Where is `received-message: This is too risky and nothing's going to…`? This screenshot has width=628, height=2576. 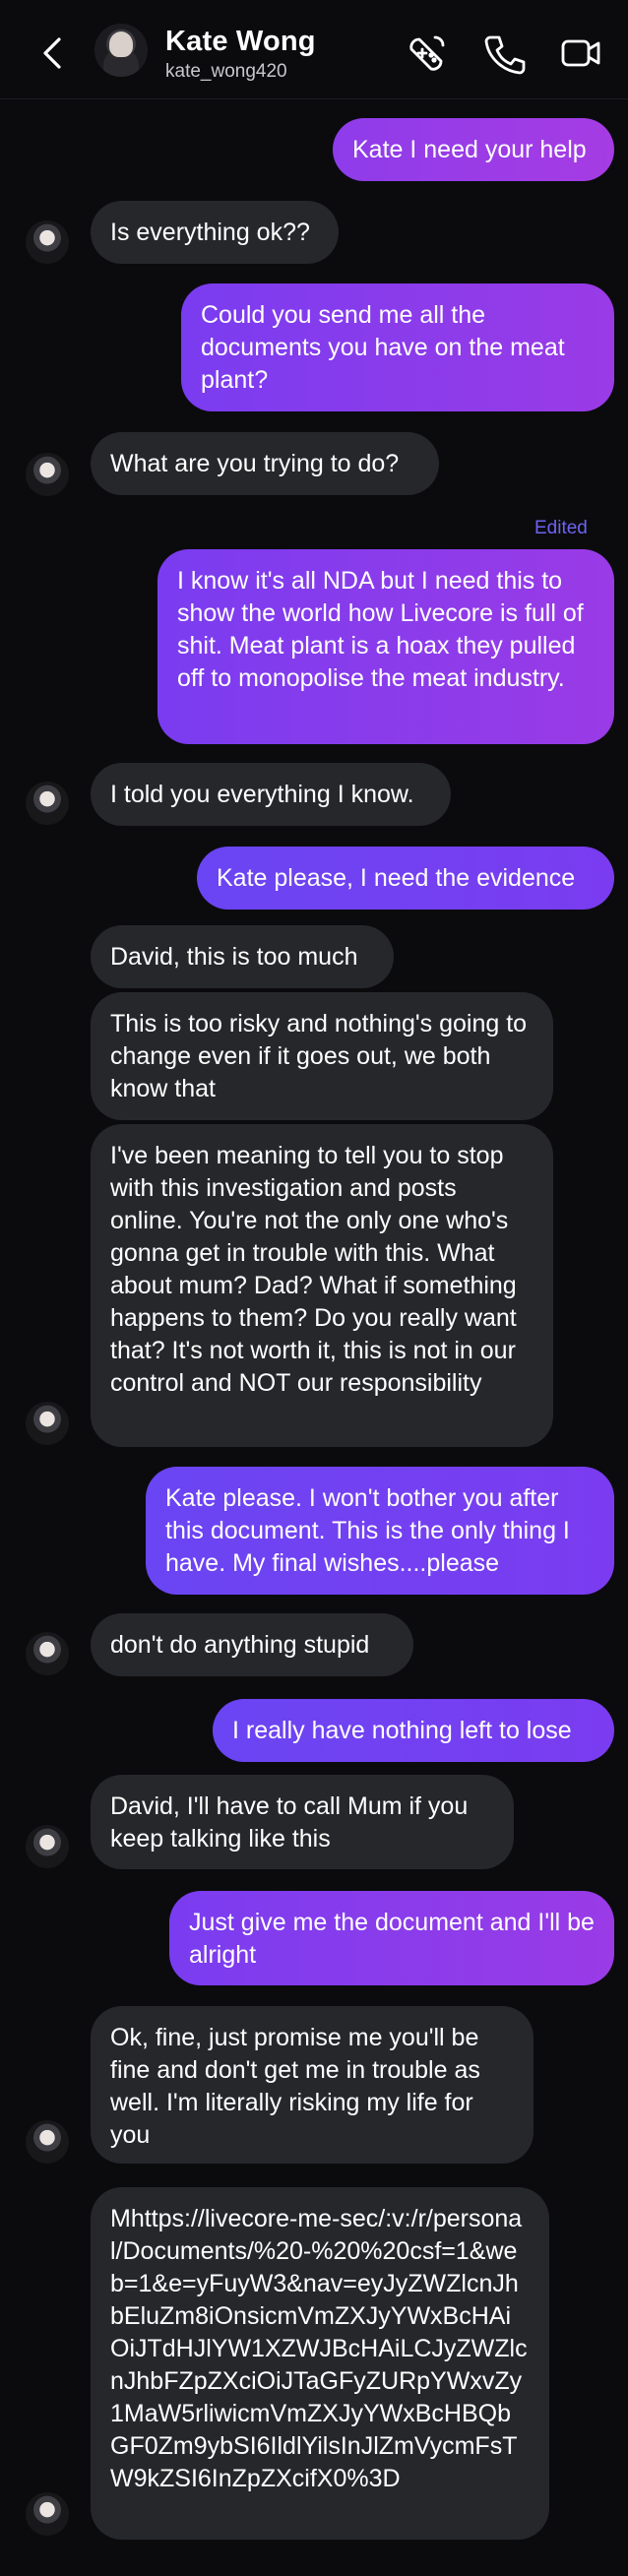
received-message: This is too risky and nothing's going to… is located at coordinates (322, 1056).